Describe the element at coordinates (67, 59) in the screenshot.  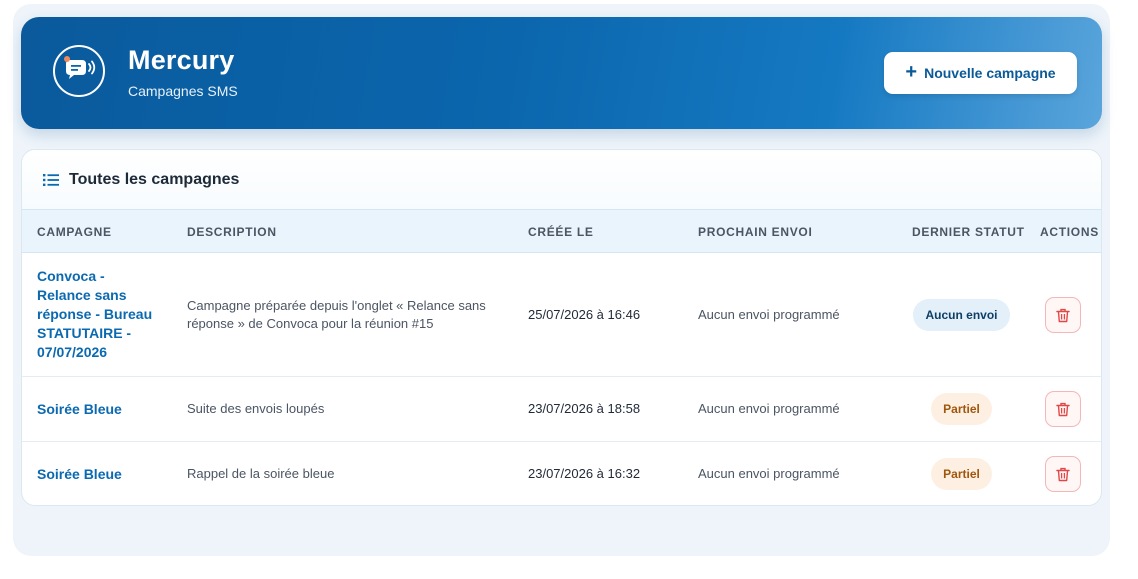
I see `notification-dot` at that location.